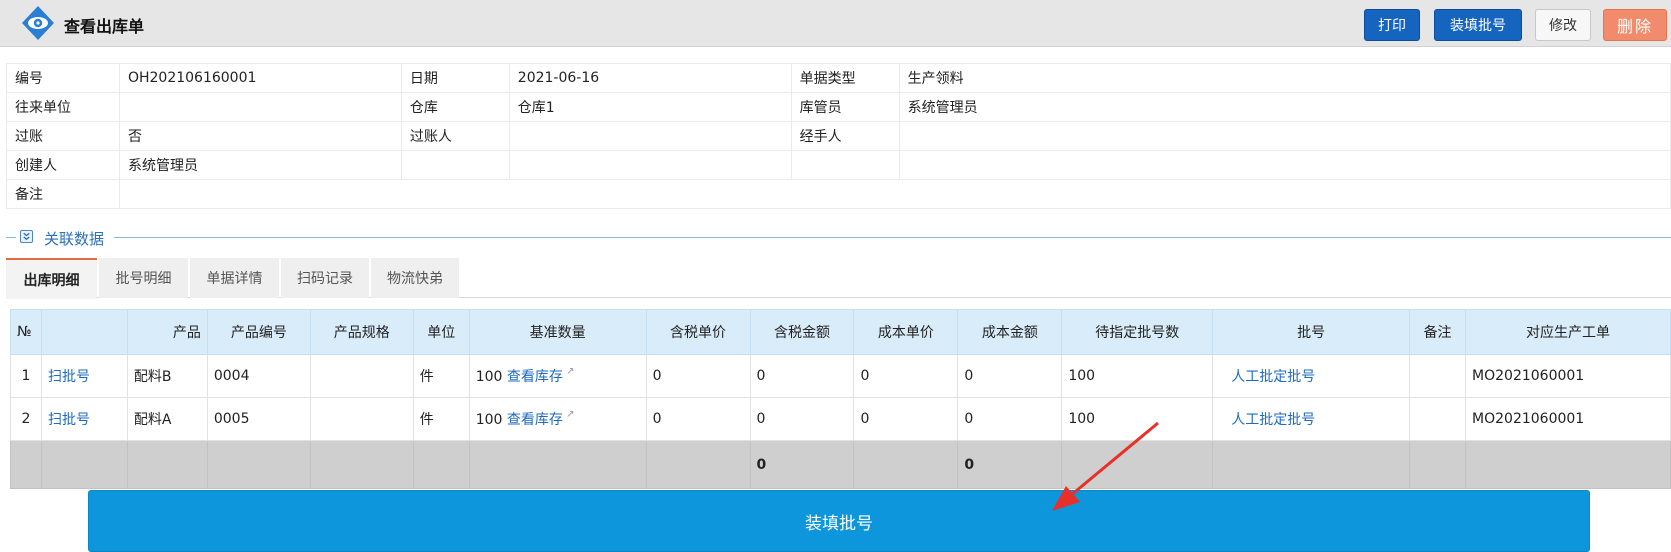 This screenshot has width=1671, height=552. What do you see at coordinates (1568, 332) in the screenshot?
I see `column-header: 对应生产工单` at bounding box center [1568, 332].